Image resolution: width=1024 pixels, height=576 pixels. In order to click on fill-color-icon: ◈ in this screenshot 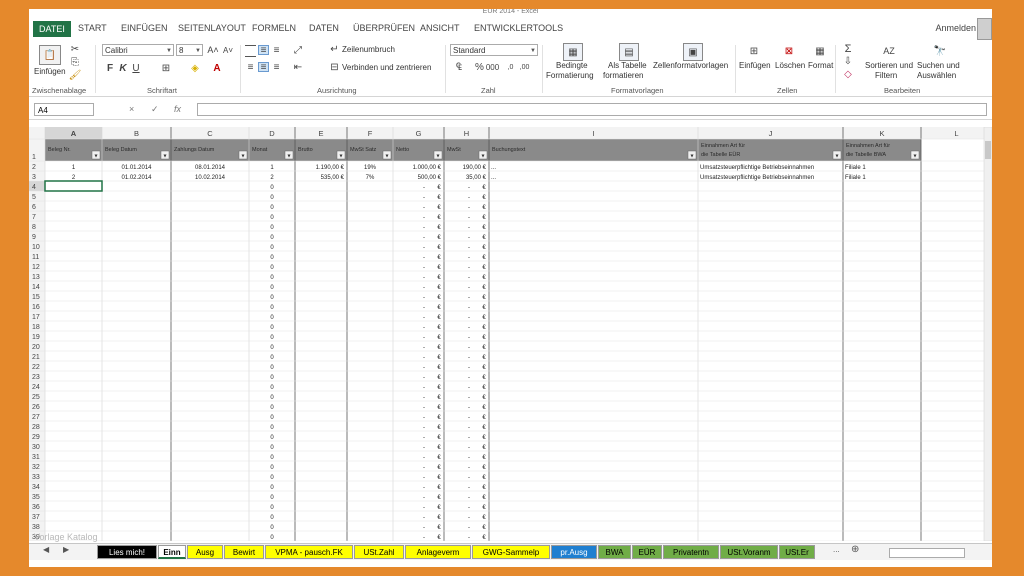, I will do `click(195, 68)`.